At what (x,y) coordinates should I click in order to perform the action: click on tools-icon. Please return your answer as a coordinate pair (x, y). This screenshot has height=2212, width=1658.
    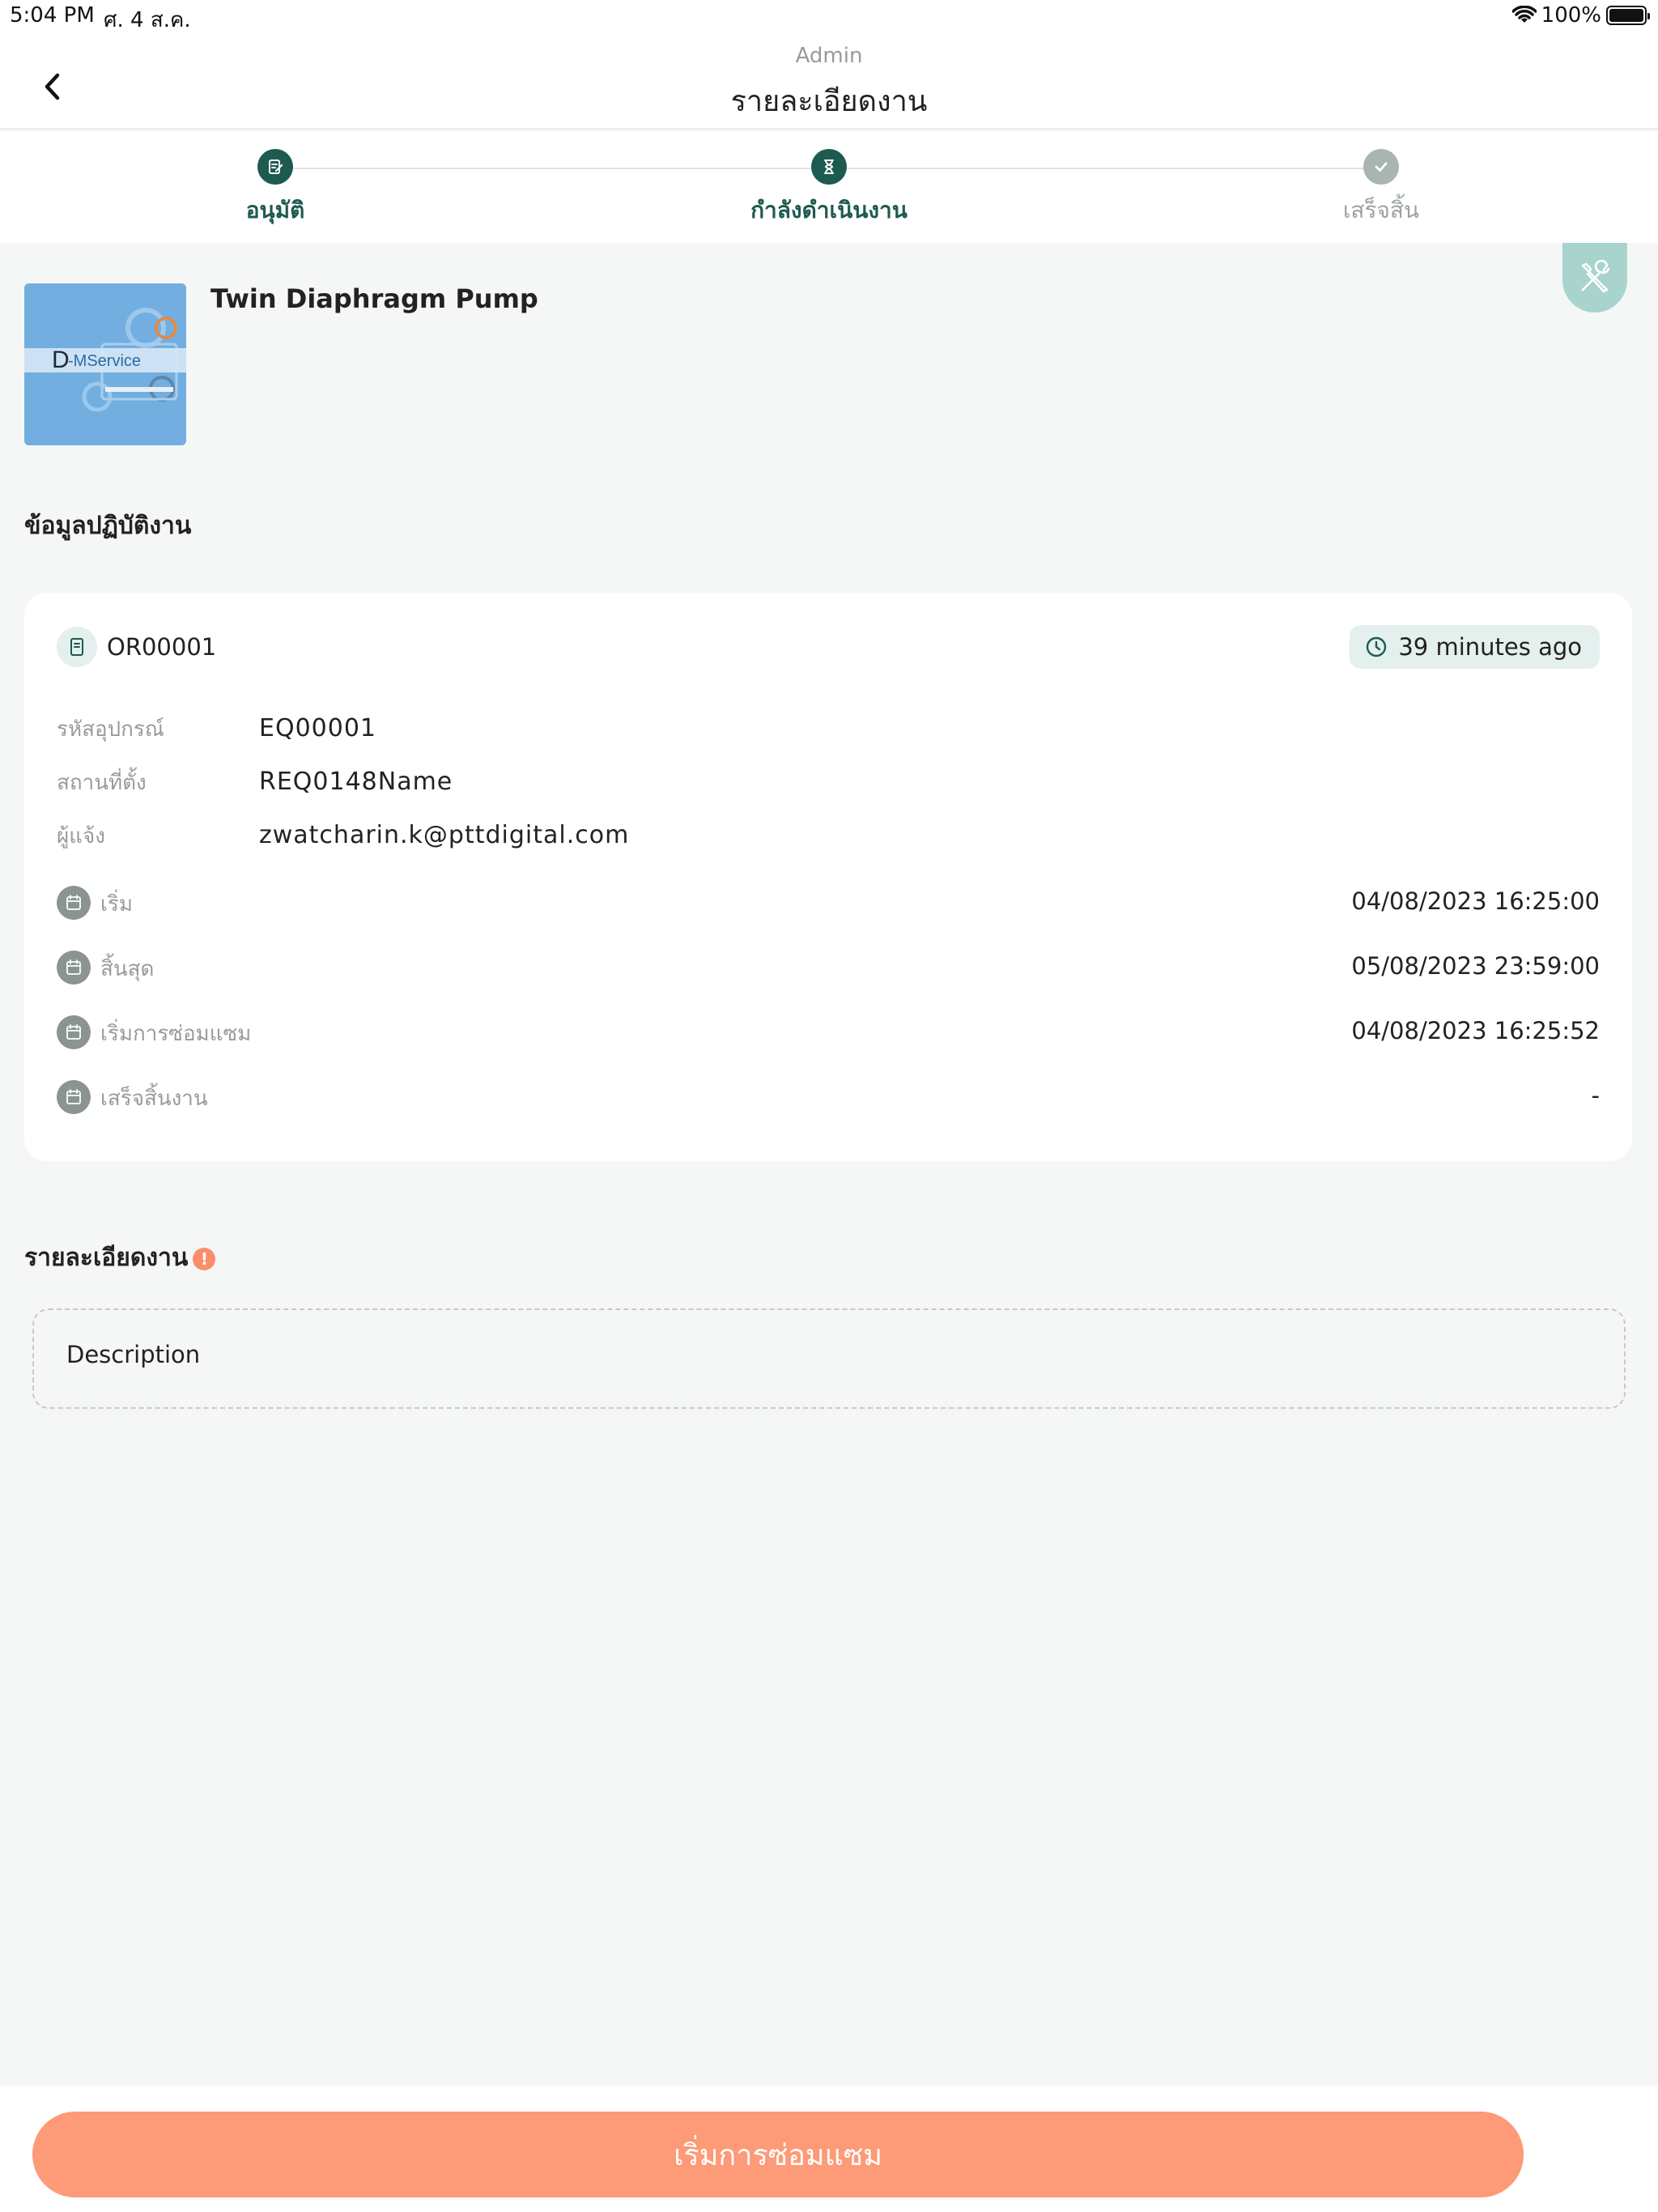
    Looking at the image, I should click on (1595, 276).